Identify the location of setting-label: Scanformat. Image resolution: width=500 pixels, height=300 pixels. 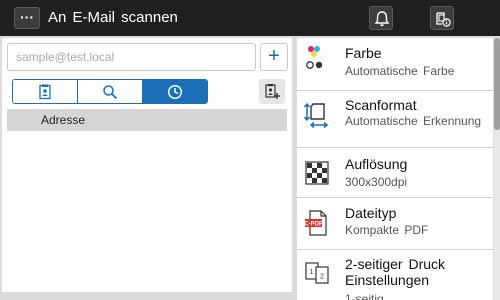
(381, 105).